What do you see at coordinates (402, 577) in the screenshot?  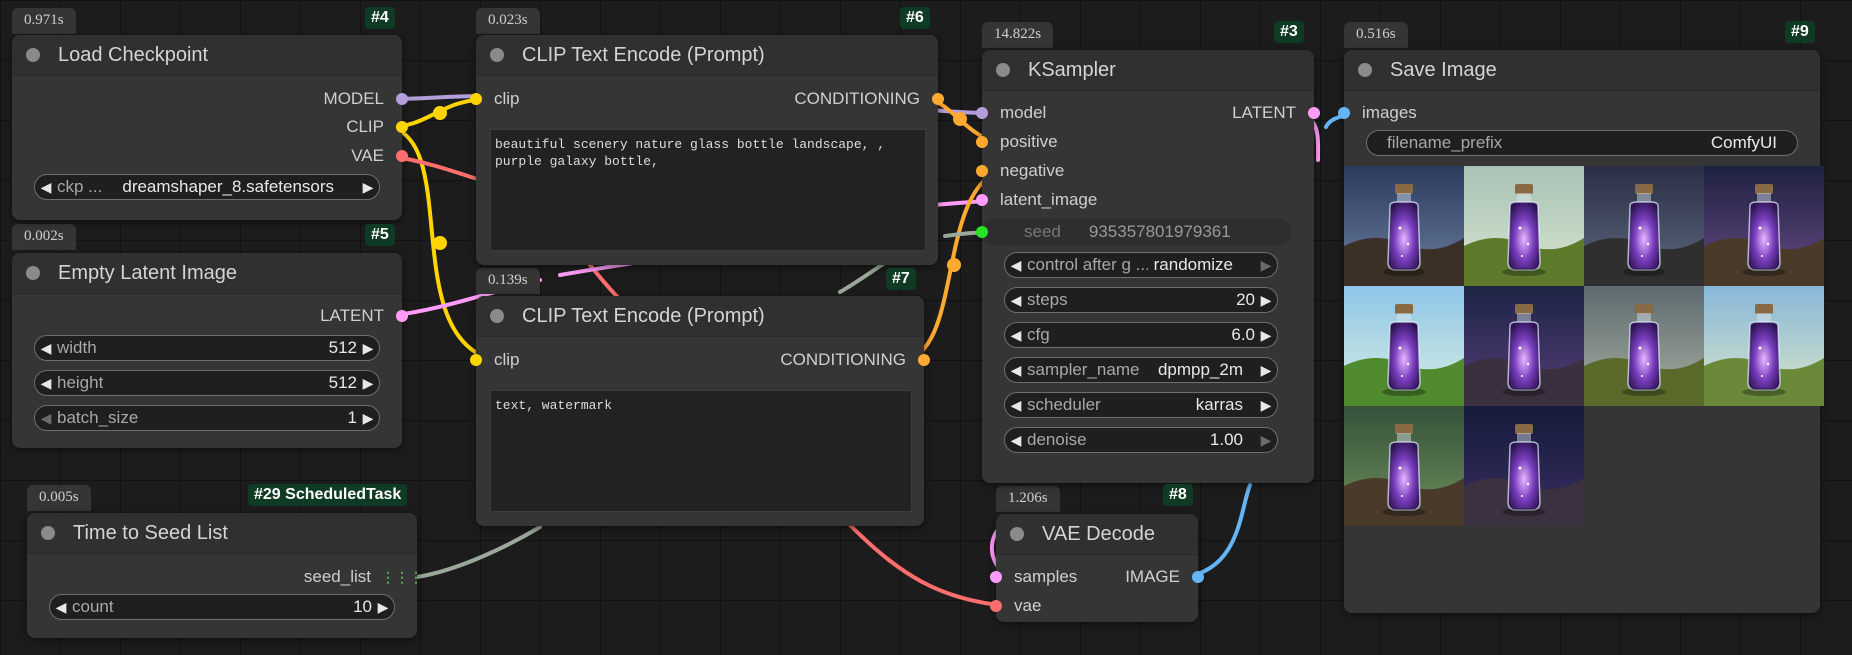 I see `grid-icon: ⋮⋮⋮` at bounding box center [402, 577].